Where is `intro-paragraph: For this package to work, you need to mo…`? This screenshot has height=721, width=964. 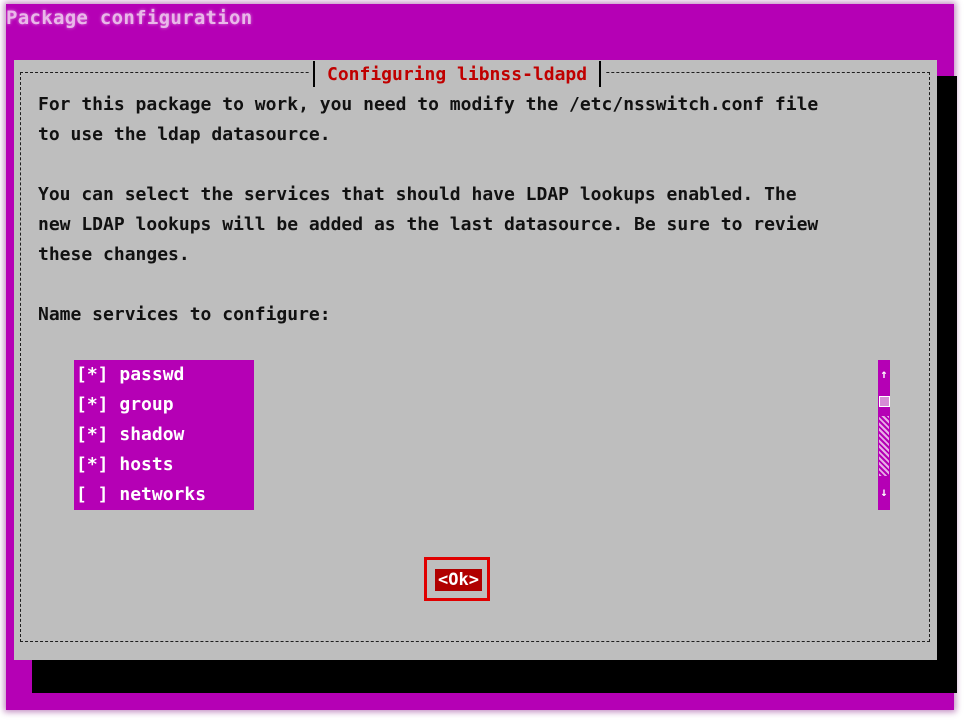 intro-paragraph: For this package to work, you need to mo… is located at coordinates (428, 119).